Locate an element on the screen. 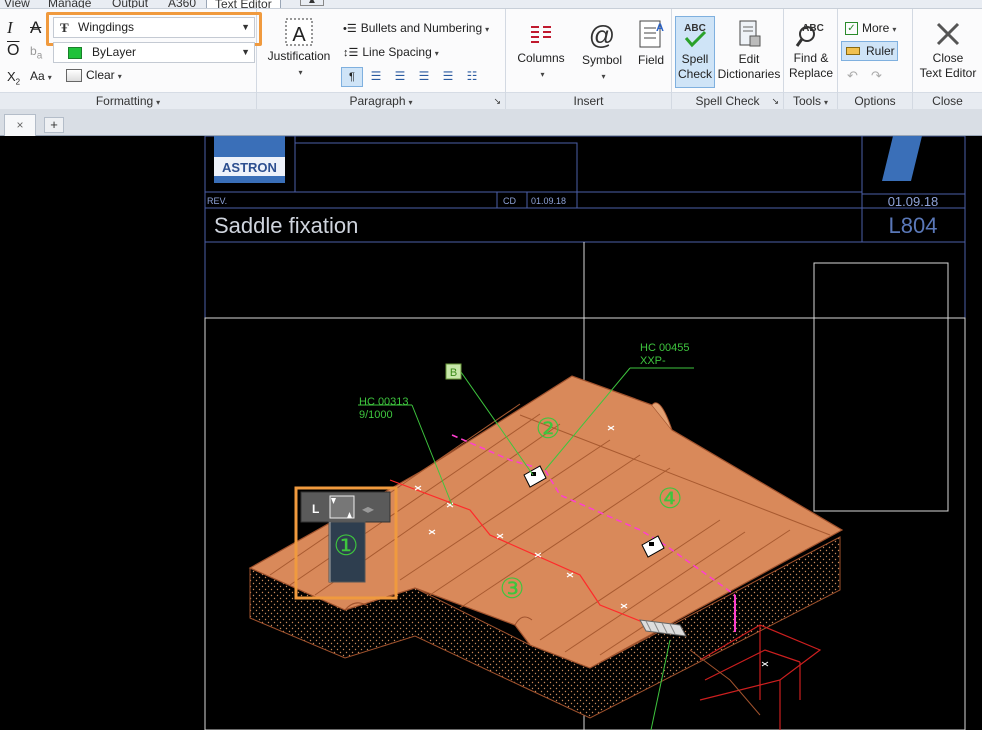 The width and height of the screenshot is (982, 730). astron-logo: ASTRON is located at coordinates (249, 159).